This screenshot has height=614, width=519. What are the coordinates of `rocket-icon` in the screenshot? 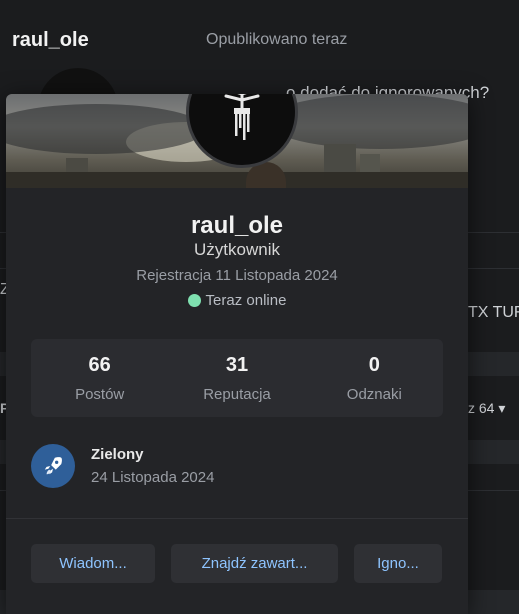 It's located at (53, 466).